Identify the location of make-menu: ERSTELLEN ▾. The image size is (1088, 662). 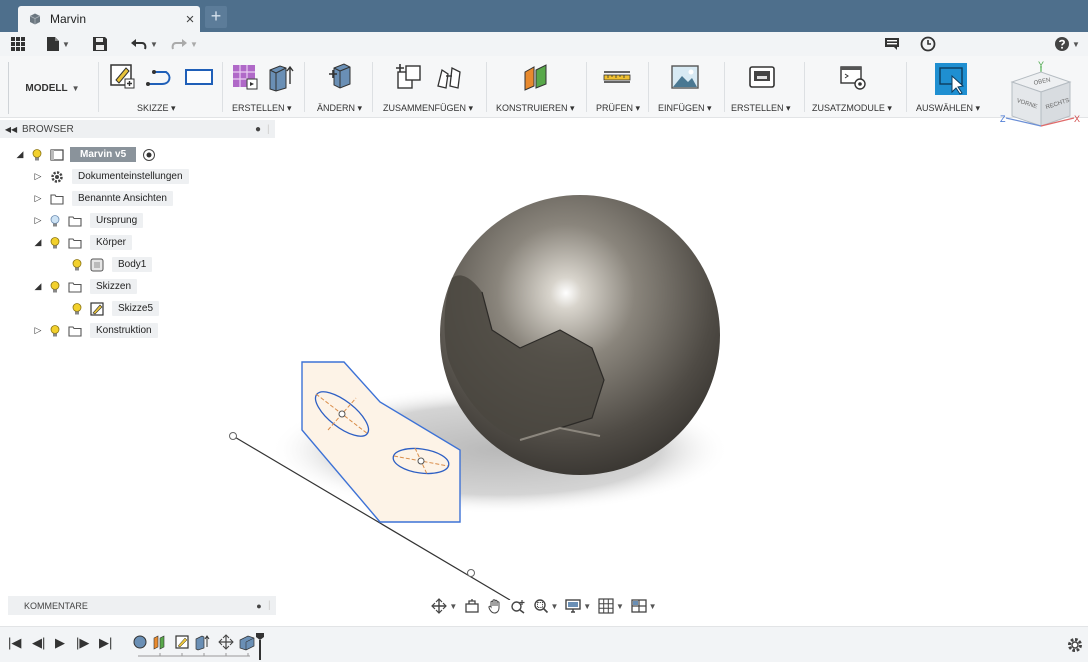
(761, 108).